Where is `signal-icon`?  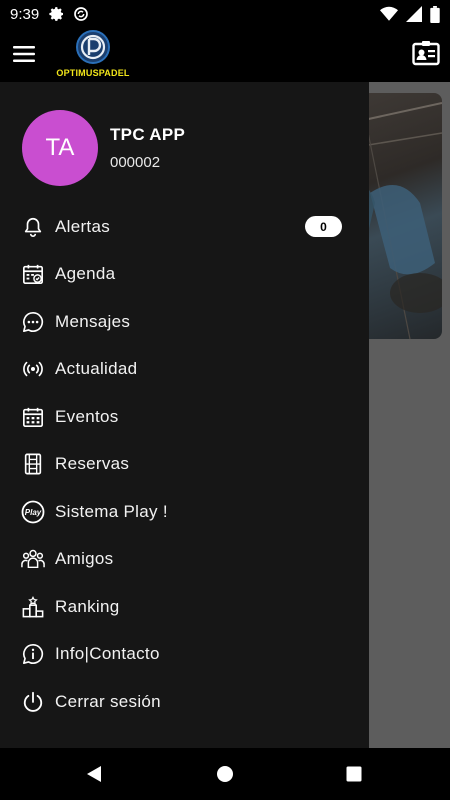 signal-icon is located at coordinates (414, 14).